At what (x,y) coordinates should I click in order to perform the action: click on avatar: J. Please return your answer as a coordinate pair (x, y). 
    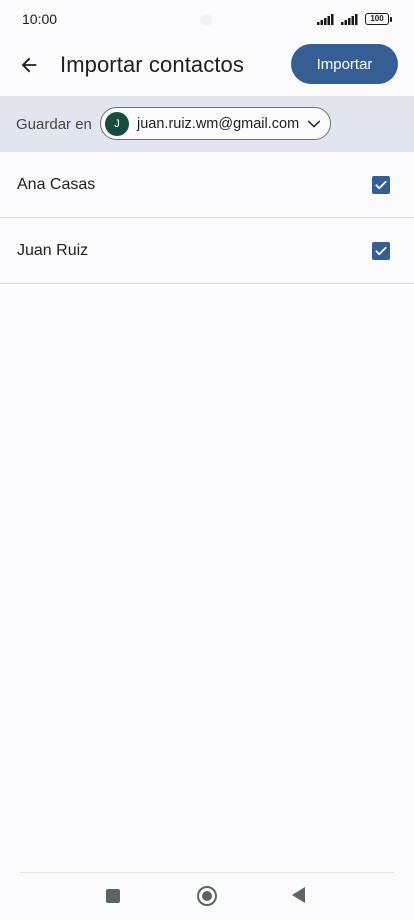
    Looking at the image, I should click on (117, 123).